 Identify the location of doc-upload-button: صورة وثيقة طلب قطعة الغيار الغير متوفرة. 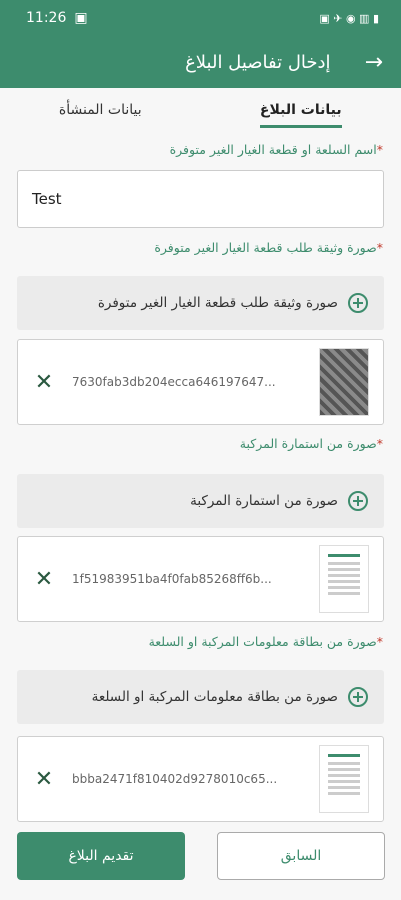
(200, 303).